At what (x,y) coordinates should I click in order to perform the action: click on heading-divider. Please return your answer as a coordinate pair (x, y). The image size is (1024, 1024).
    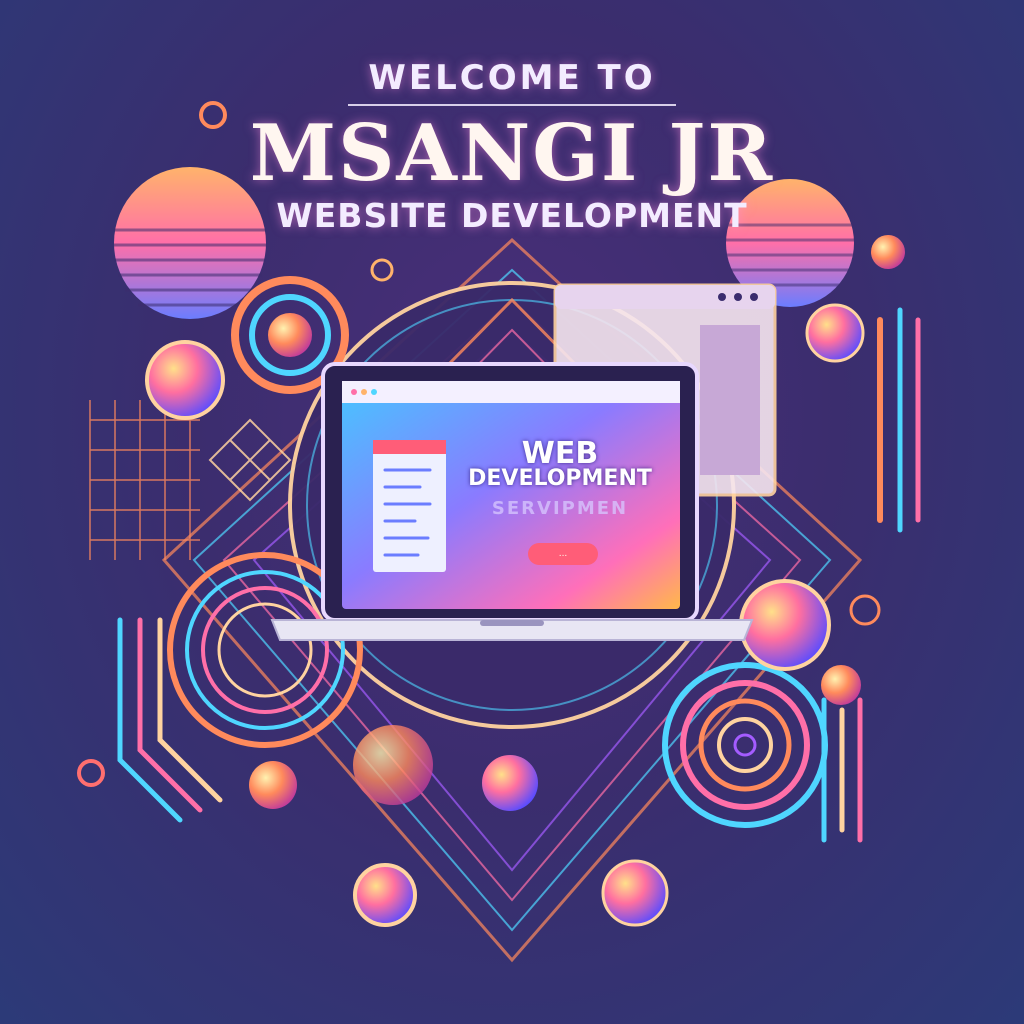
    Looking at the image, I should click on (512, 105).